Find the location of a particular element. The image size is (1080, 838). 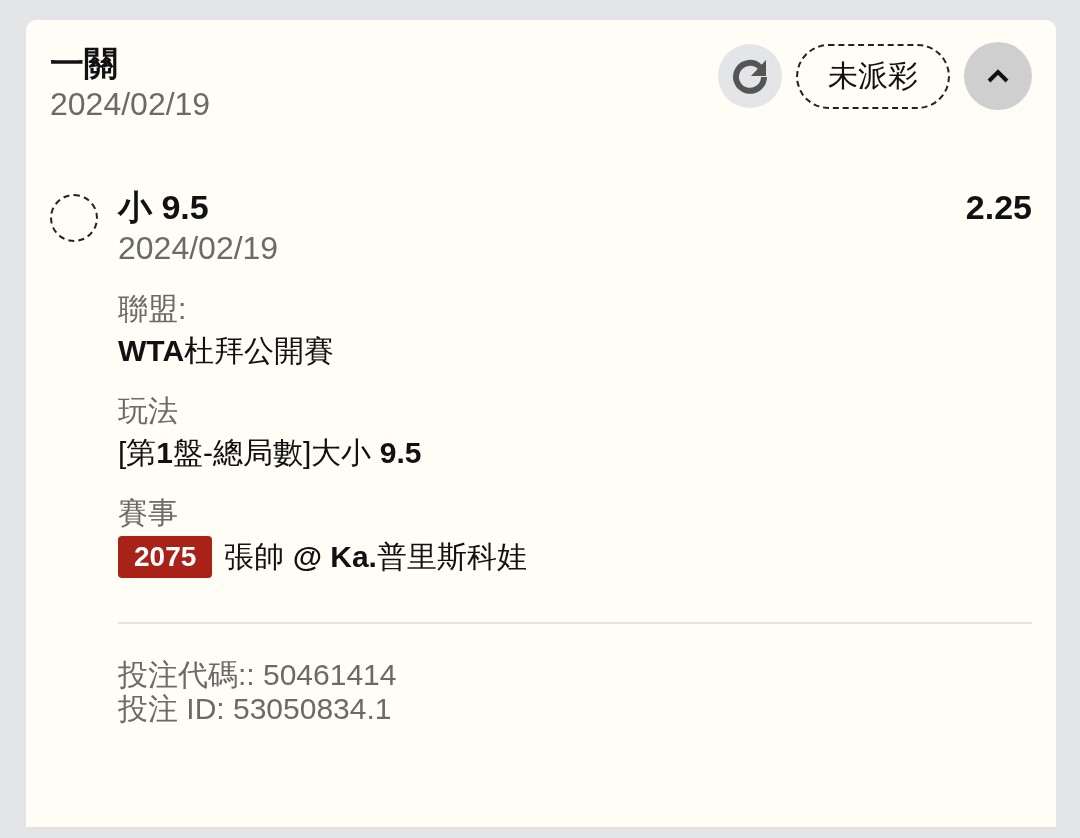

bet-title: 一關 is located at coordinates (84, 63).